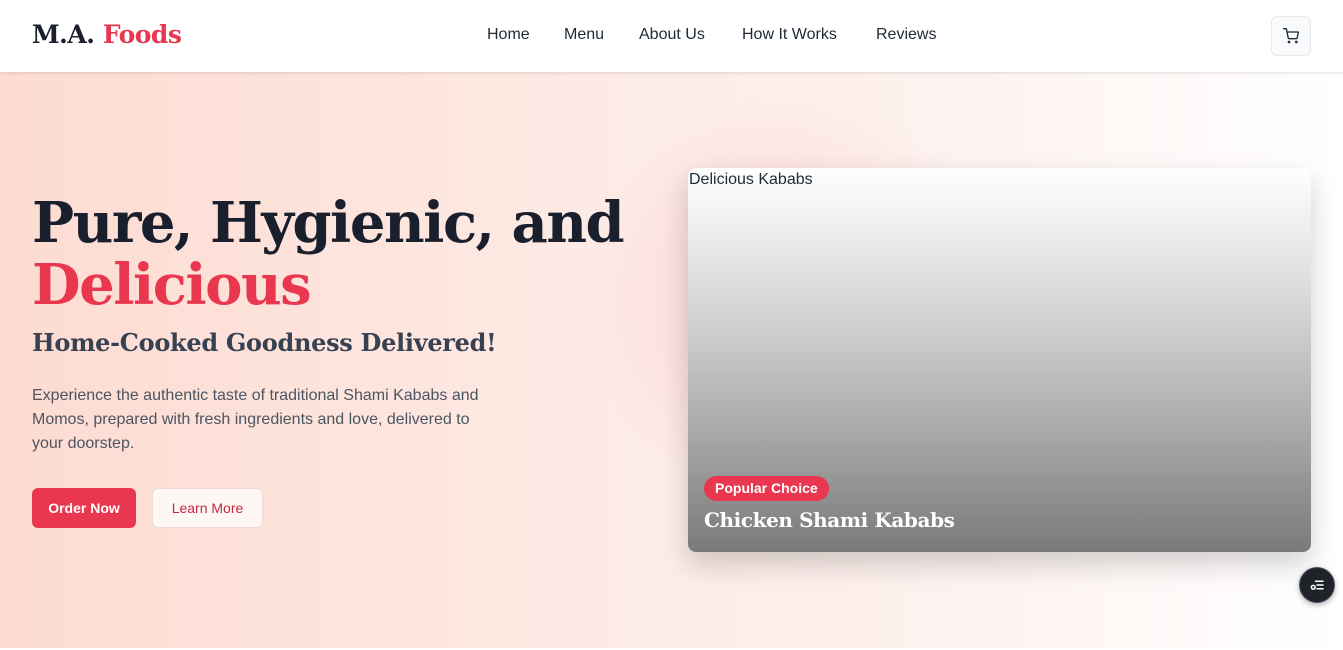 Image resolution: width=1343 pixels, height=650 pixels. Describe the element at coordinates (584, 35) in the screenshot. I see `nav-menu: Menu` at that location.